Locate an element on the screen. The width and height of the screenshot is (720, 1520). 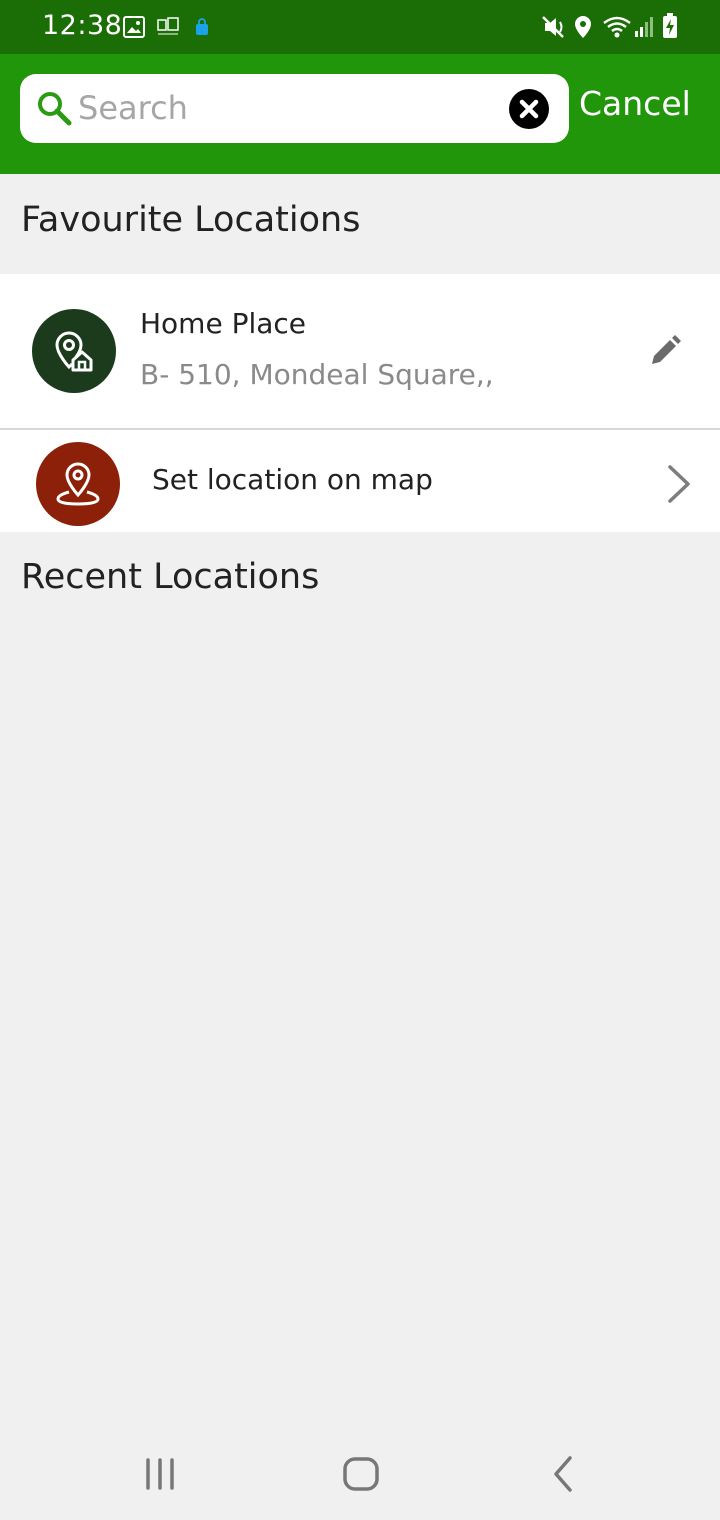
recent-apps-icon is located at coordinates (160, 1474).